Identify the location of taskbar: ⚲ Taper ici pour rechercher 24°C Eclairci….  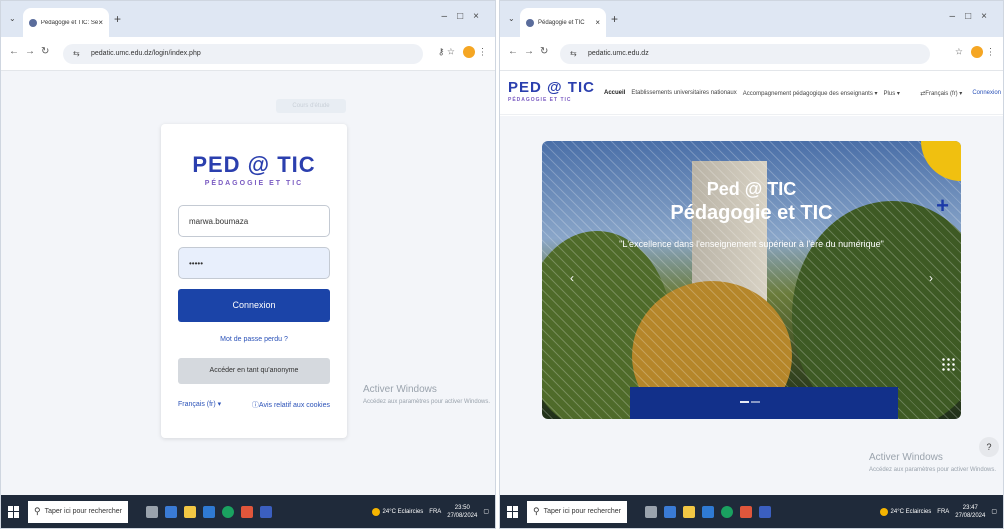
(751, 511).